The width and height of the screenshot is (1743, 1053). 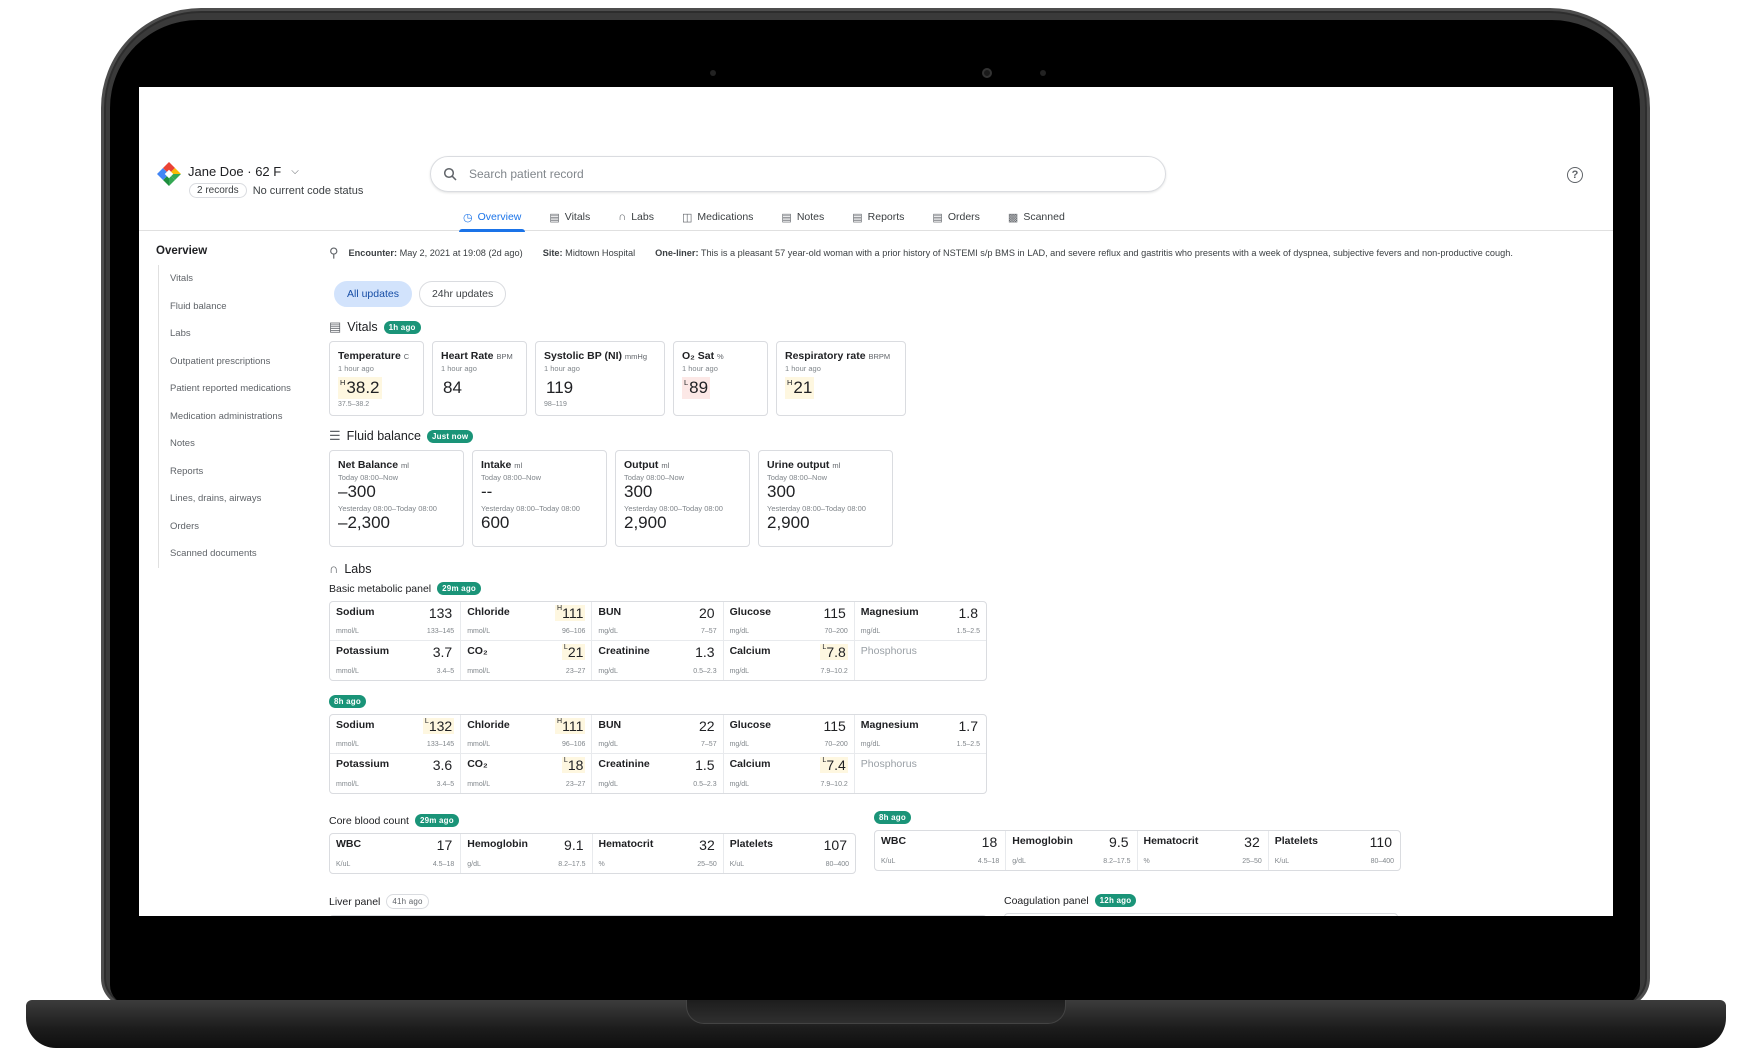 What do you see at coordinates (739, 784) in the screenshot?
I see `lab-unit: mg/dL` at bounding box center [739, 784].